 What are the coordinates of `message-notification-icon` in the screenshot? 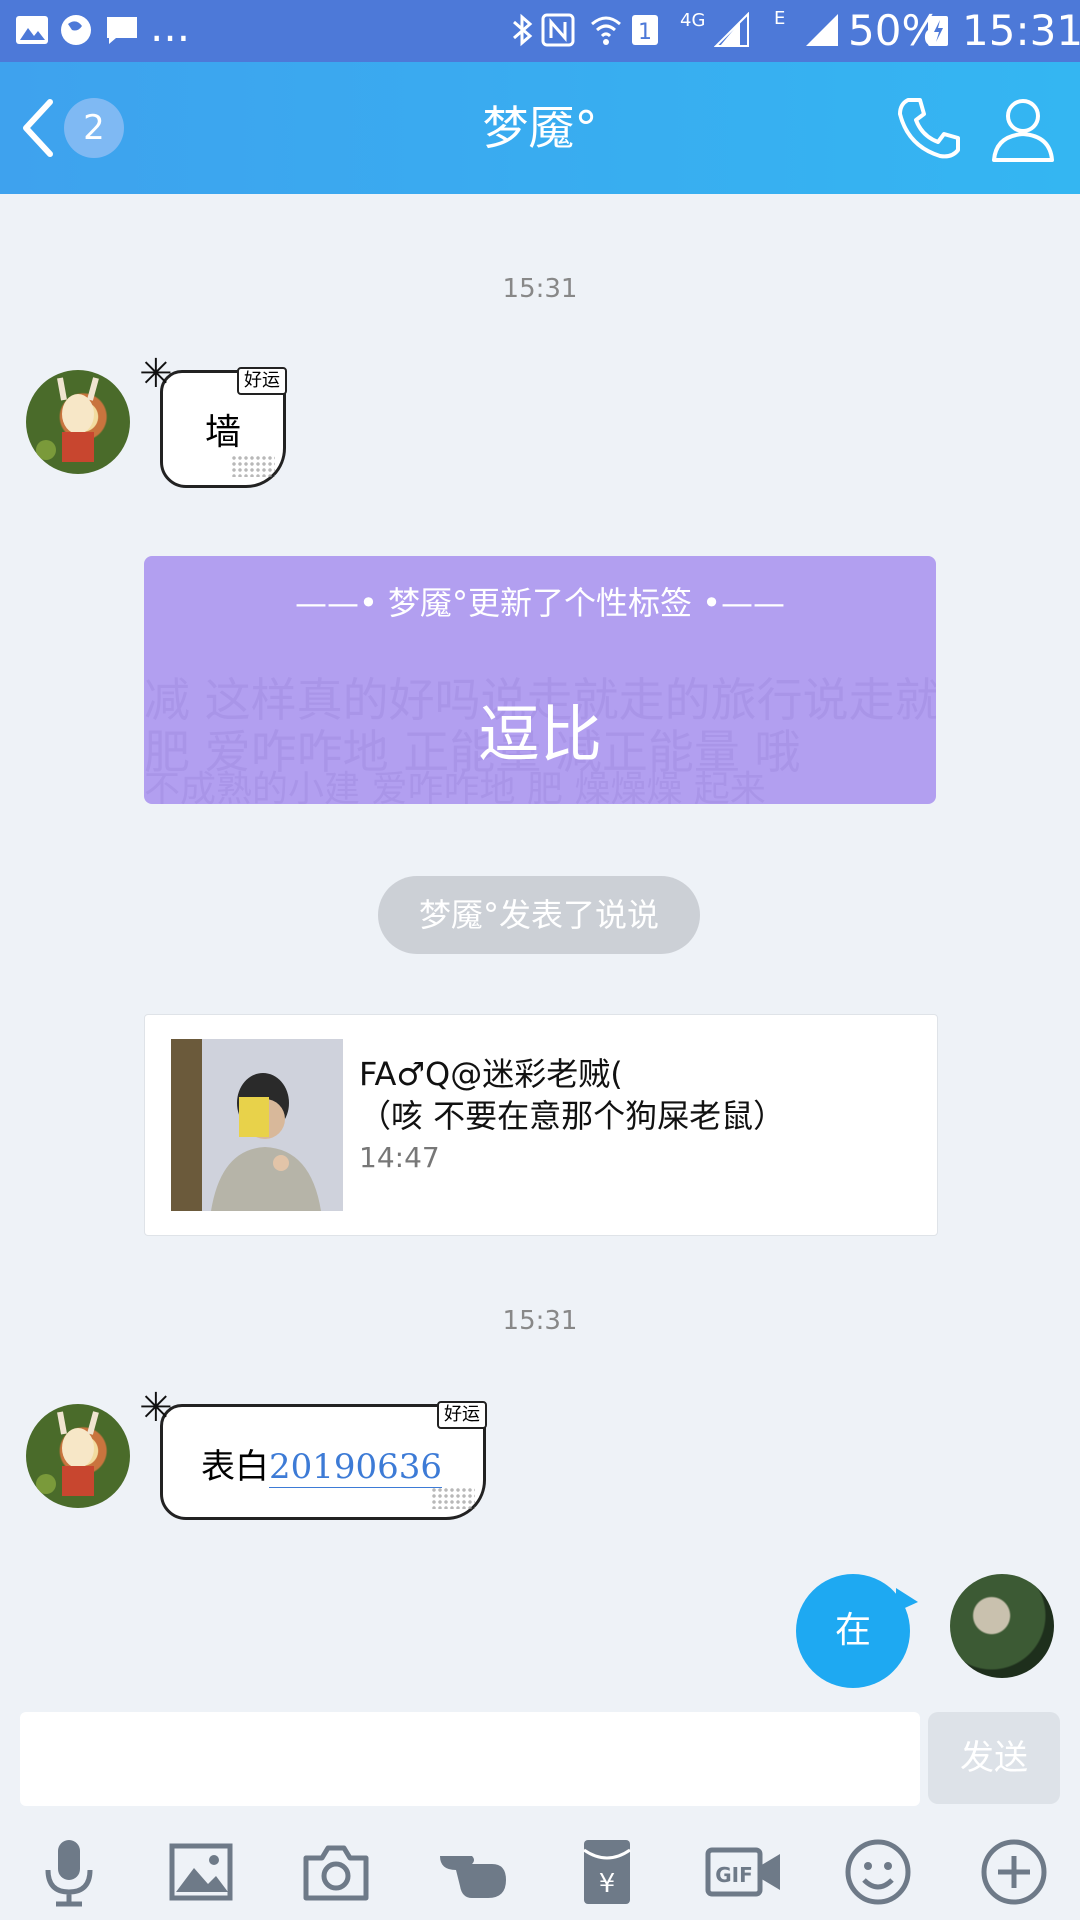 It's located at (122, 30).